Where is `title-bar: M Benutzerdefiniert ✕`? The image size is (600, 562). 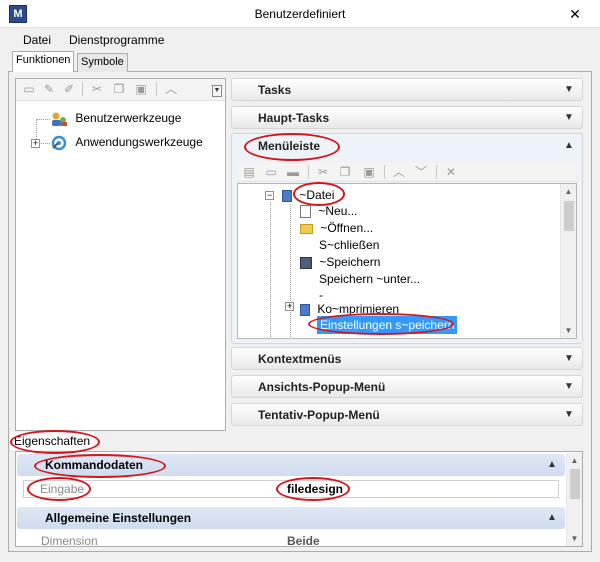 title-bar: M Benutzerdefiniert ✕ is located at coordinates (300, 14).